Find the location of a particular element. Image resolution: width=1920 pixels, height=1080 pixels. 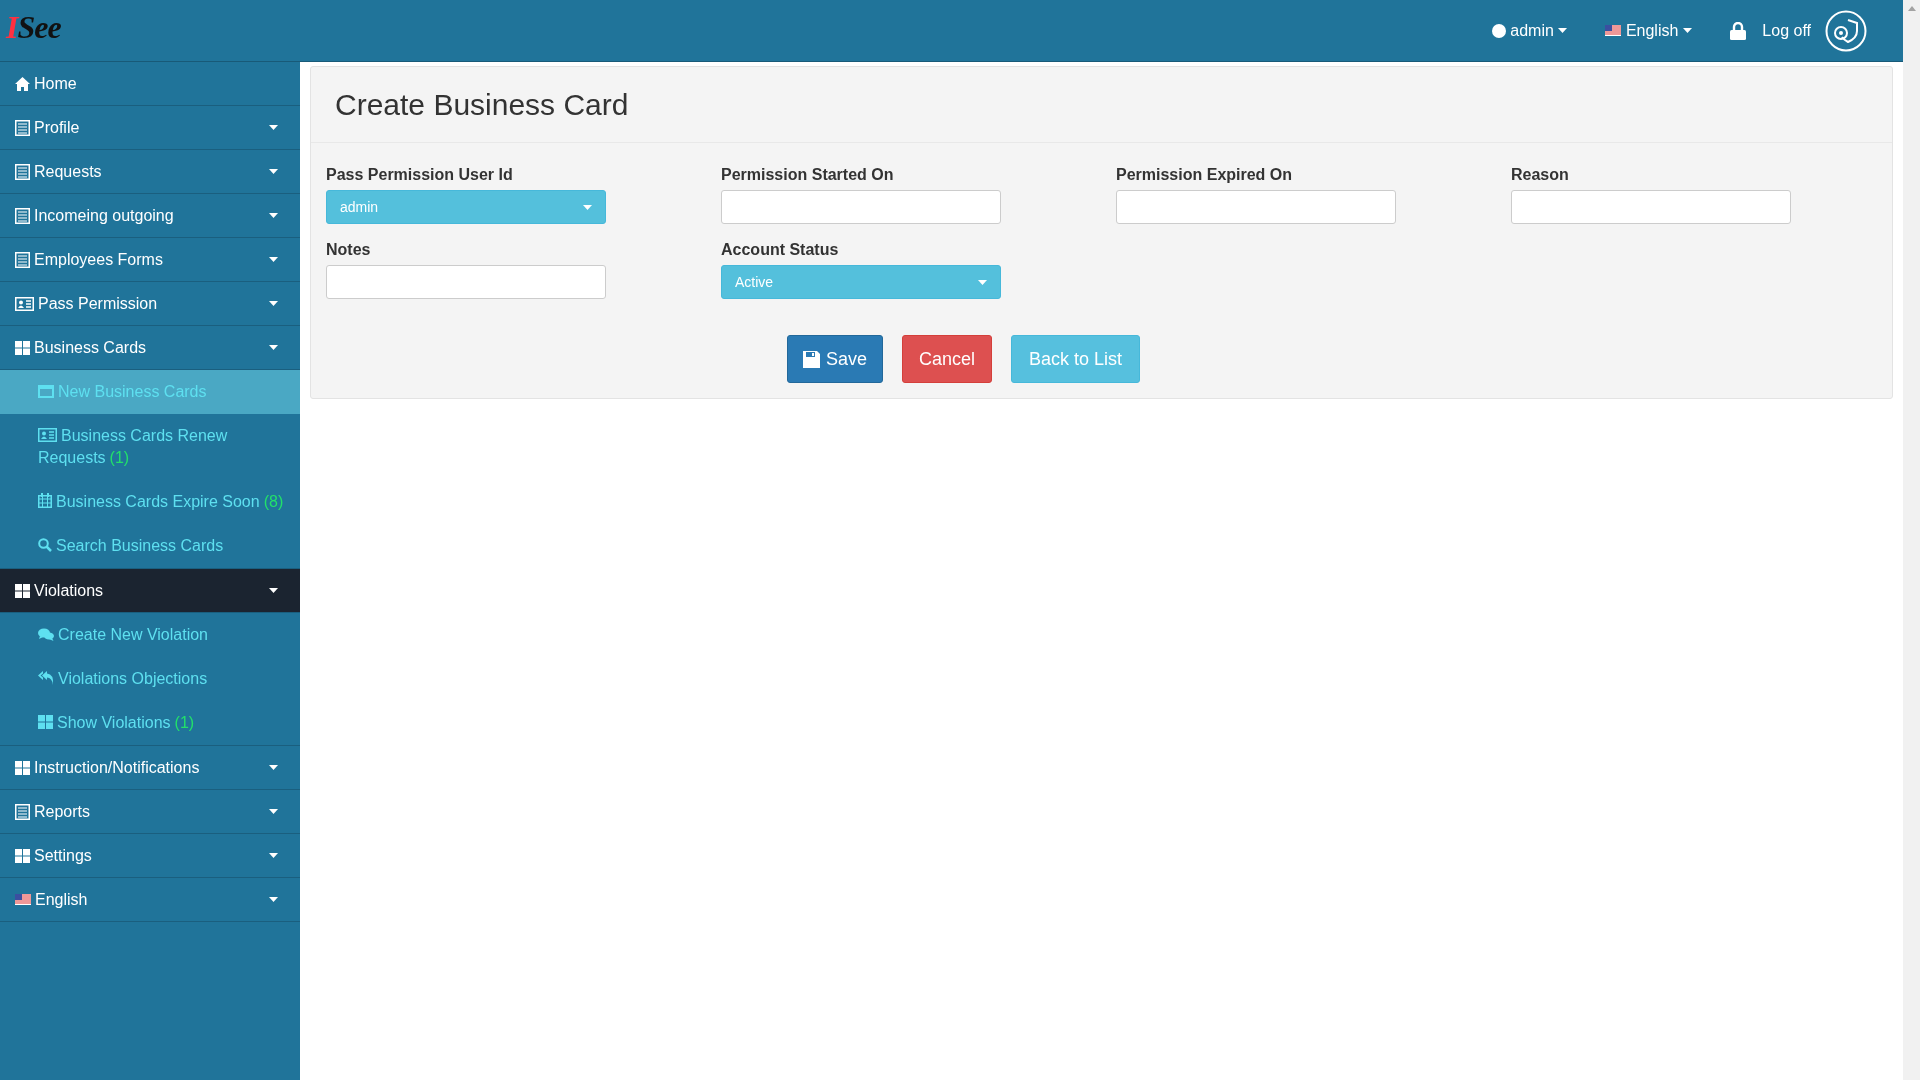

field-label: Pass Permission User Id is located at coordinates (420, 175).